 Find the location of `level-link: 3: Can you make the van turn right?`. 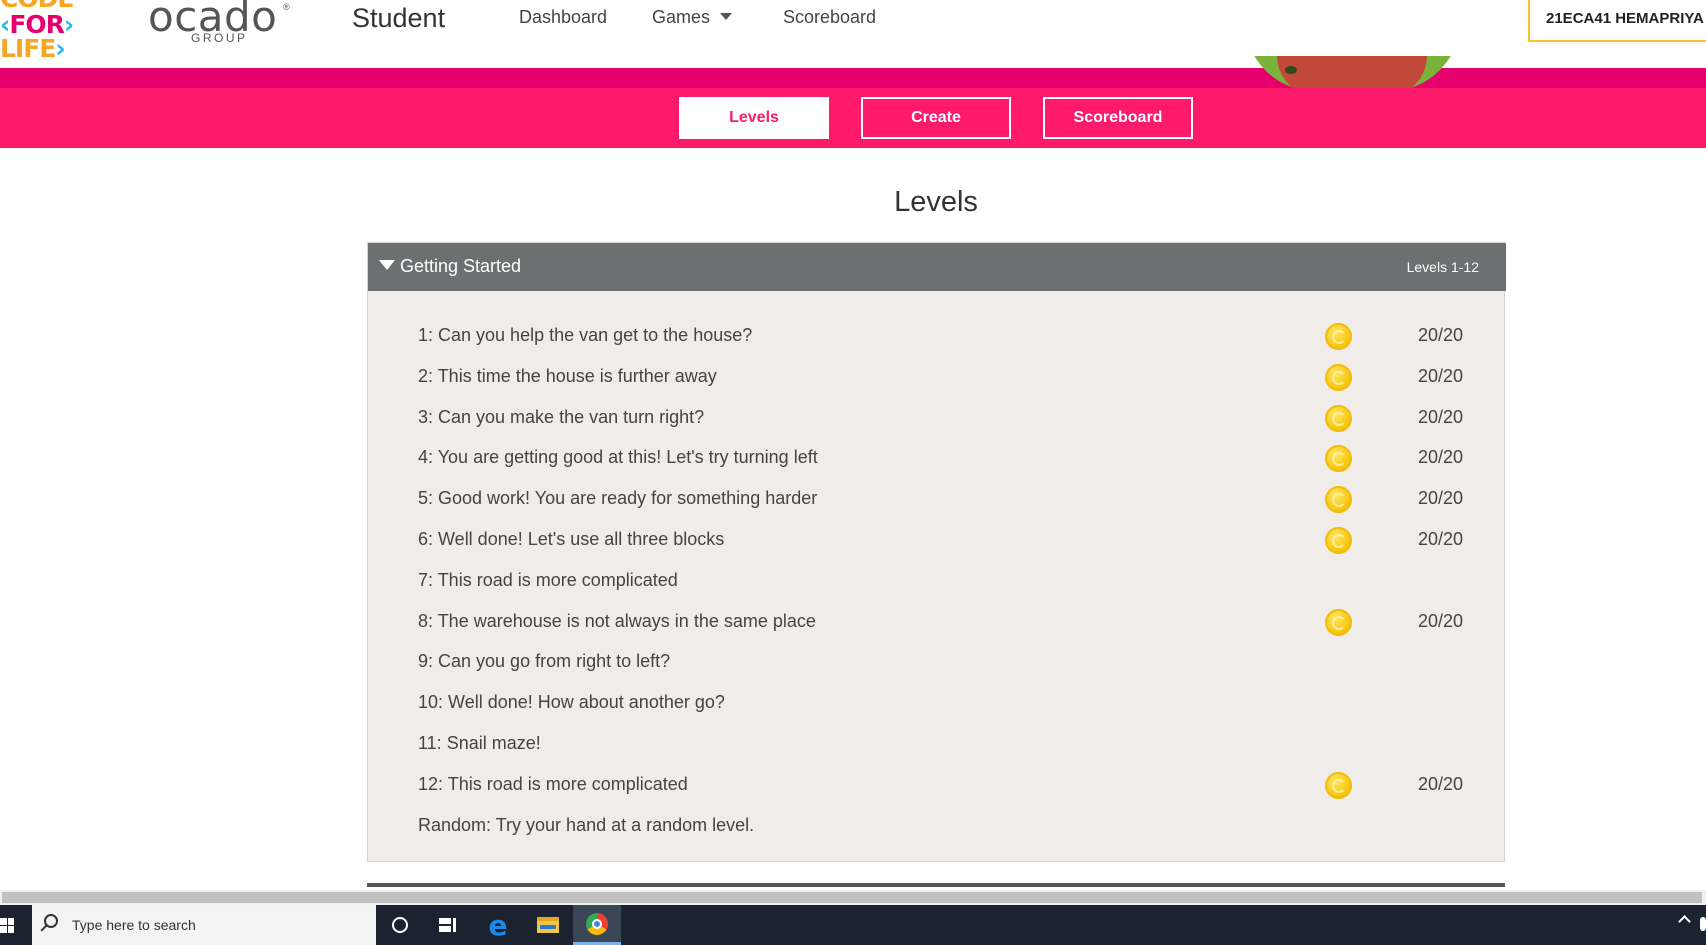

level-link: 3: Can you make the van turn right? is located at coordinates (561, 417).